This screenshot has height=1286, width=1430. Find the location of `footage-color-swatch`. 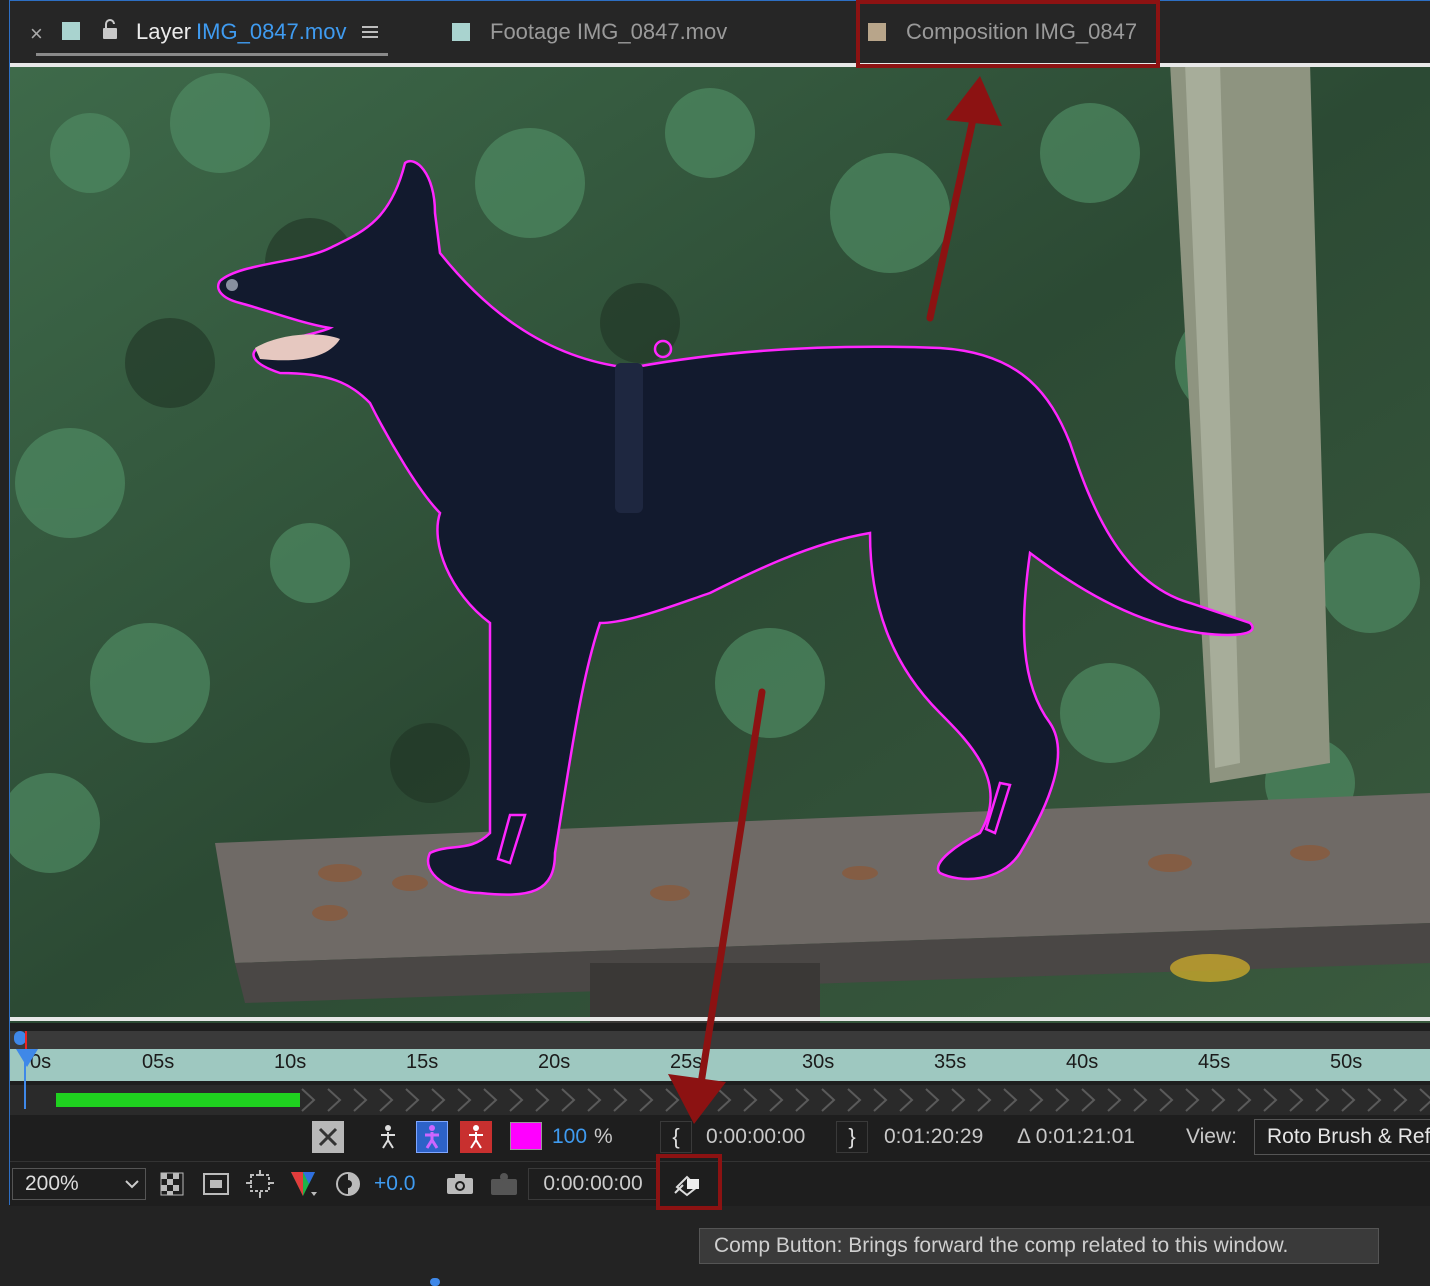

footage-color-swatch is located at coordinates (461, 32).